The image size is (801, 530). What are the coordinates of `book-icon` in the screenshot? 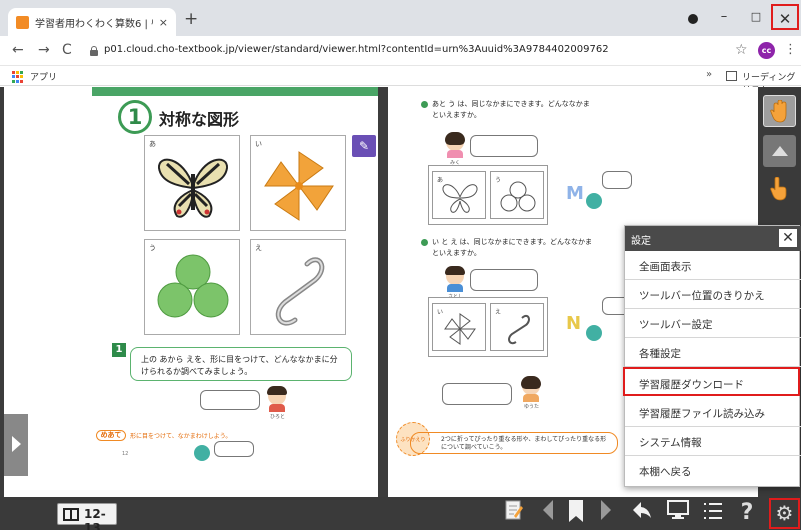 It's located at (71, 514).